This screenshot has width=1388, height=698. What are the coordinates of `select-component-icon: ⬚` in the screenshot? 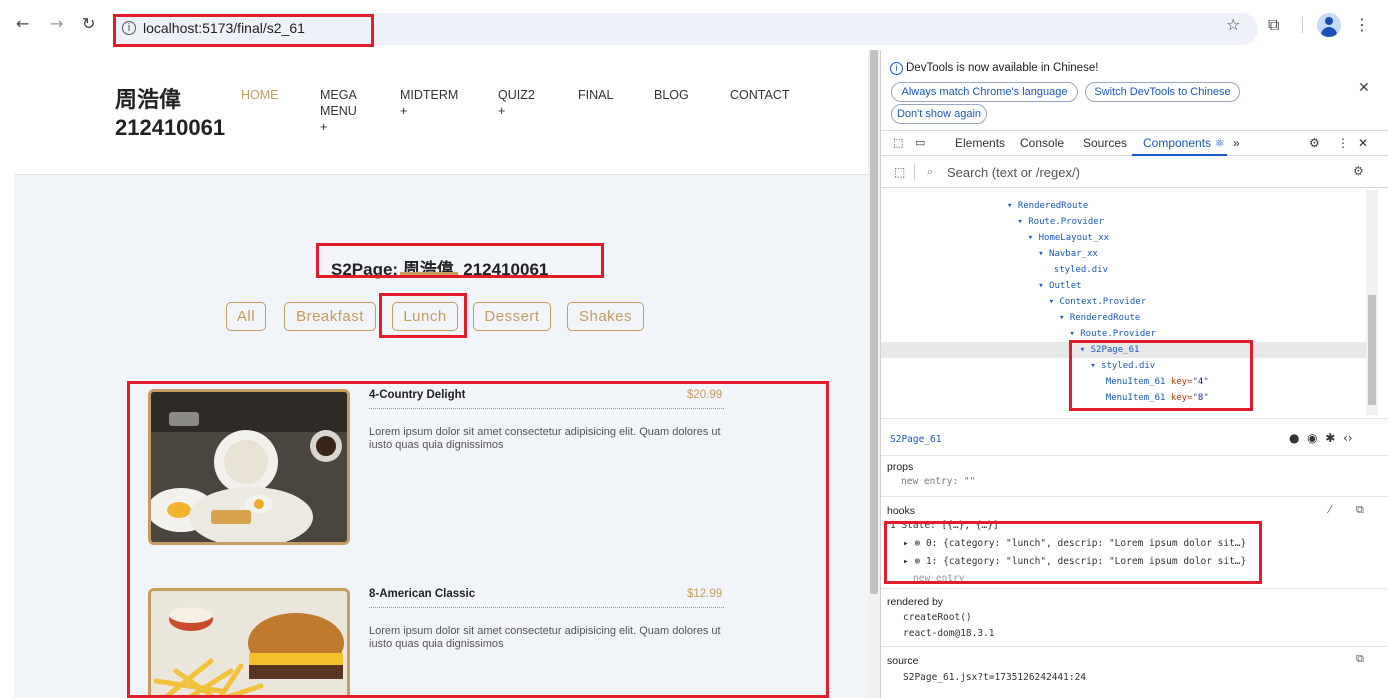 It's located at (899, 172).